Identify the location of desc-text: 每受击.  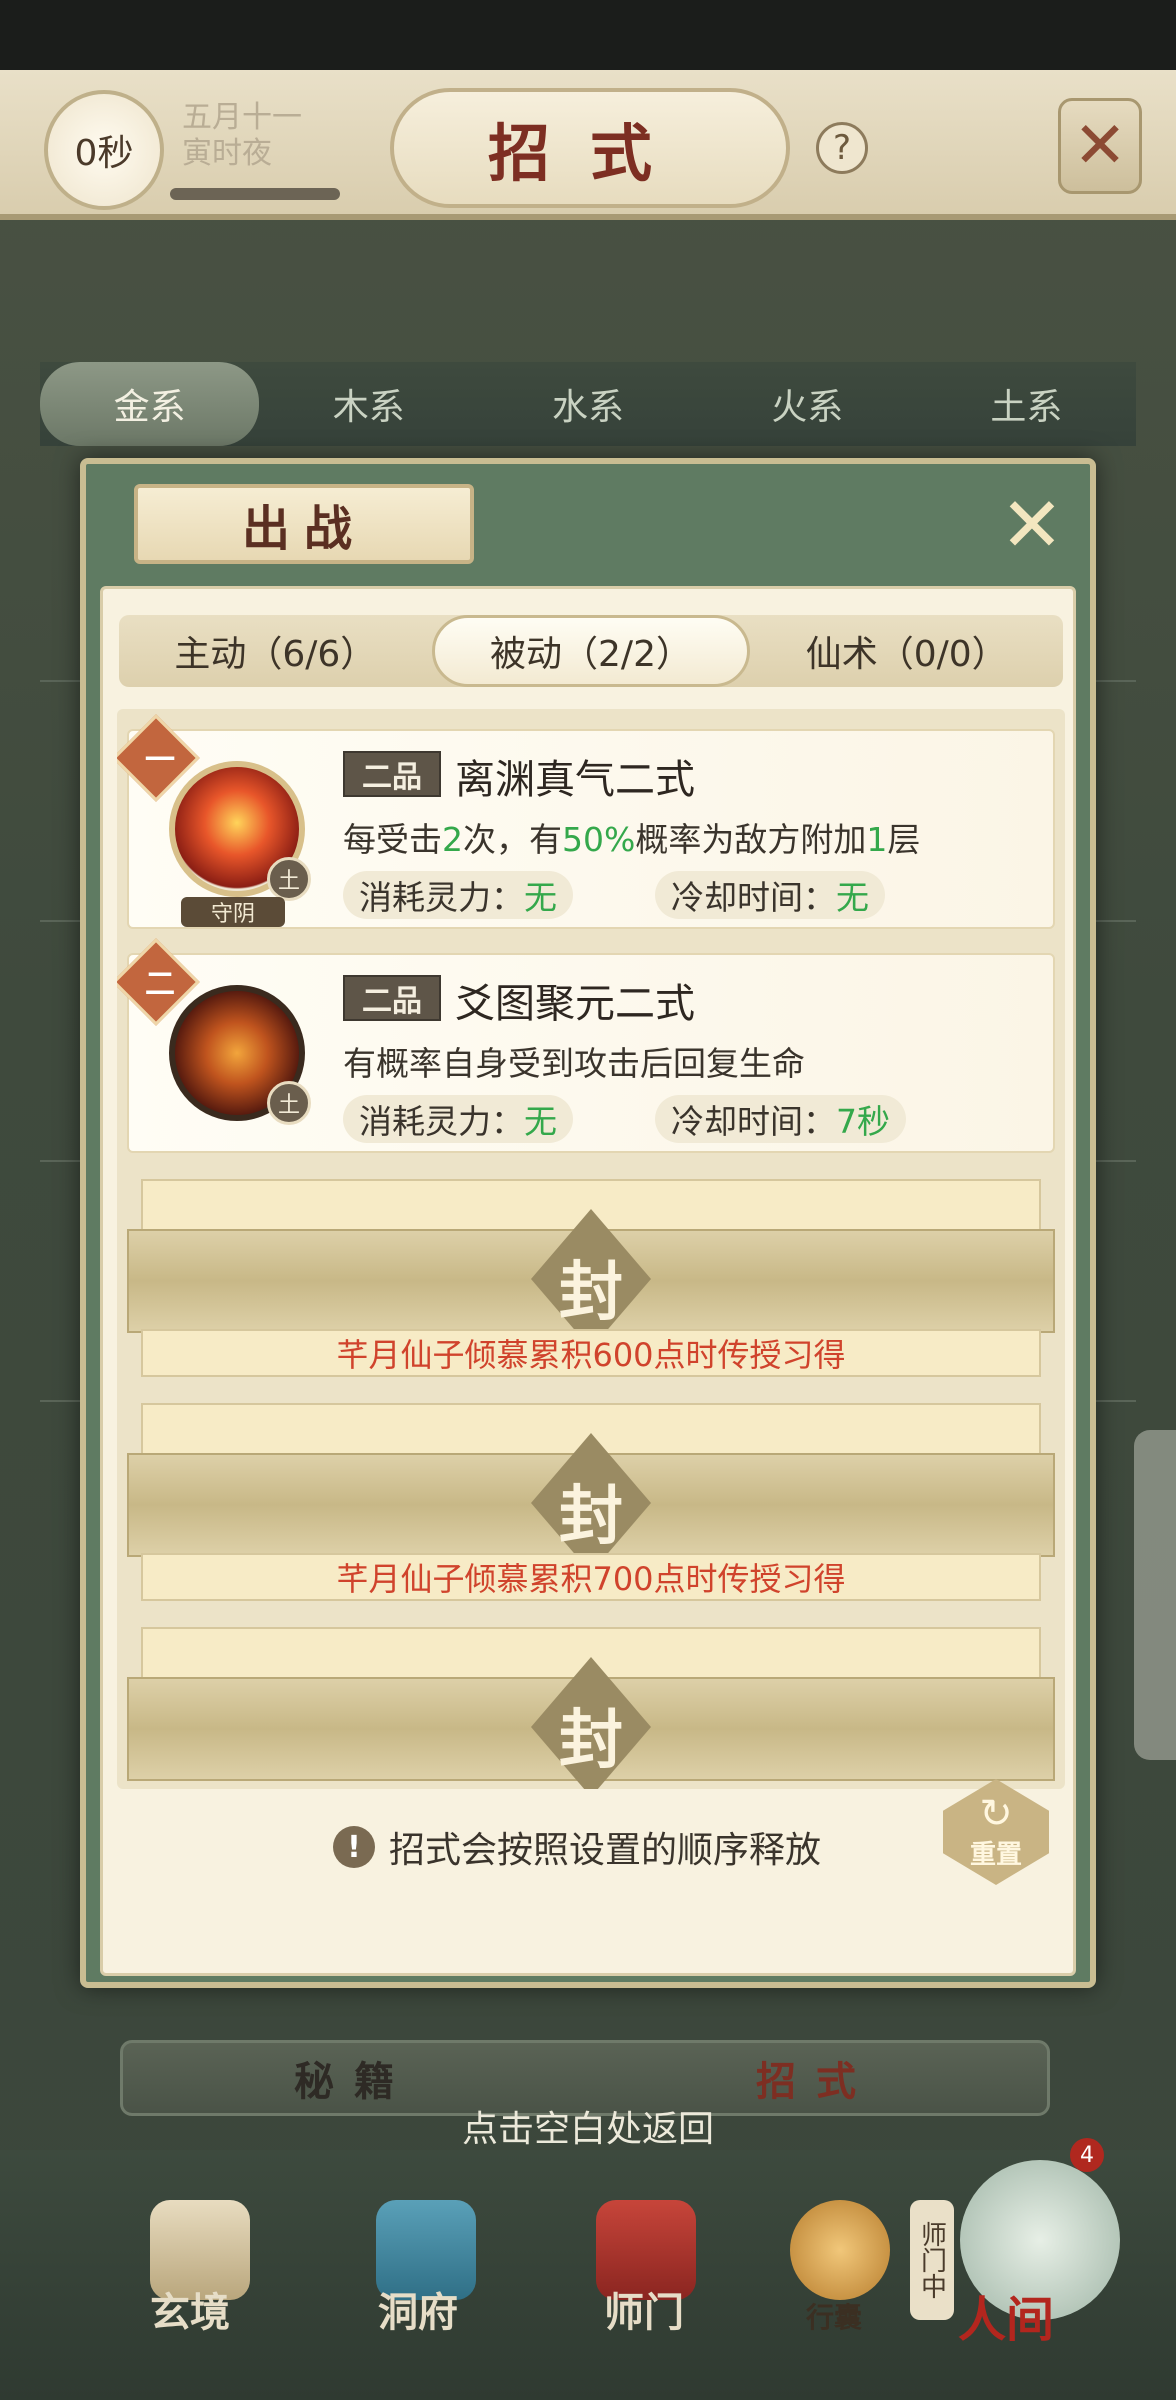
(392, 839).